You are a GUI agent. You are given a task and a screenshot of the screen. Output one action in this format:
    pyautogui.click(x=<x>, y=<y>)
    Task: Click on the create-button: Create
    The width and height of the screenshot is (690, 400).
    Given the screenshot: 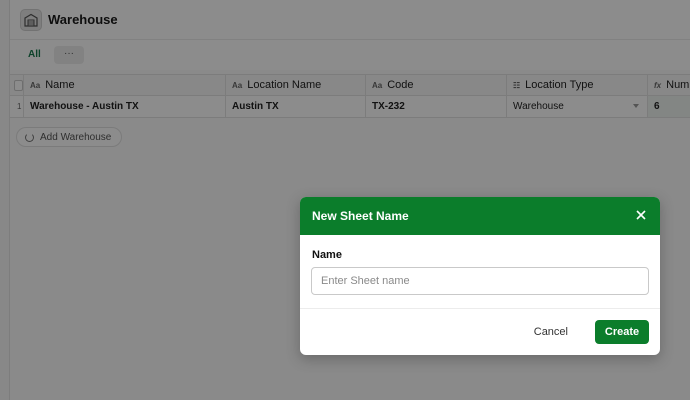 What is the action you would take?
    pyautogui.click(x=622, y=332)
    